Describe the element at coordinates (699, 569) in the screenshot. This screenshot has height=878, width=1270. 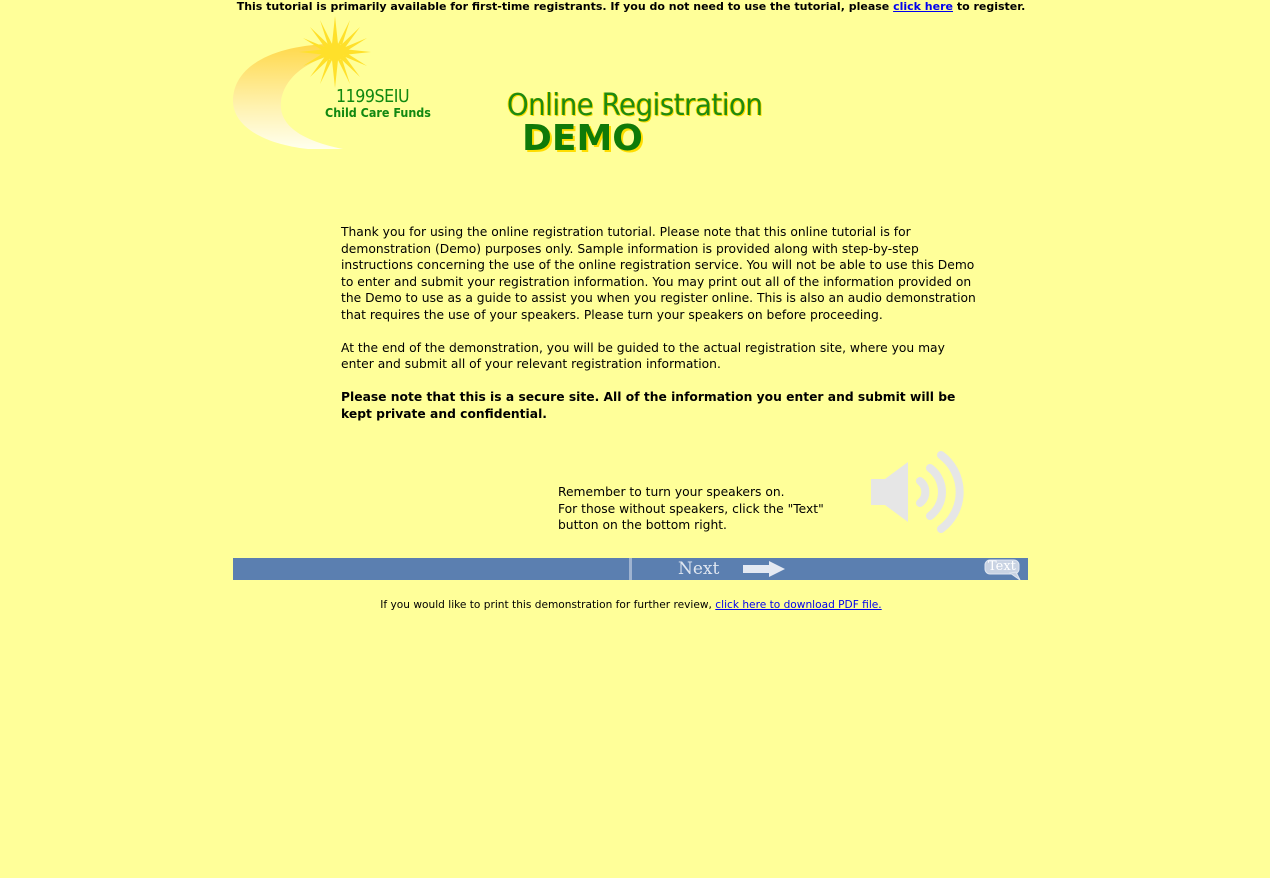
I see `next-label: Next` at that location.